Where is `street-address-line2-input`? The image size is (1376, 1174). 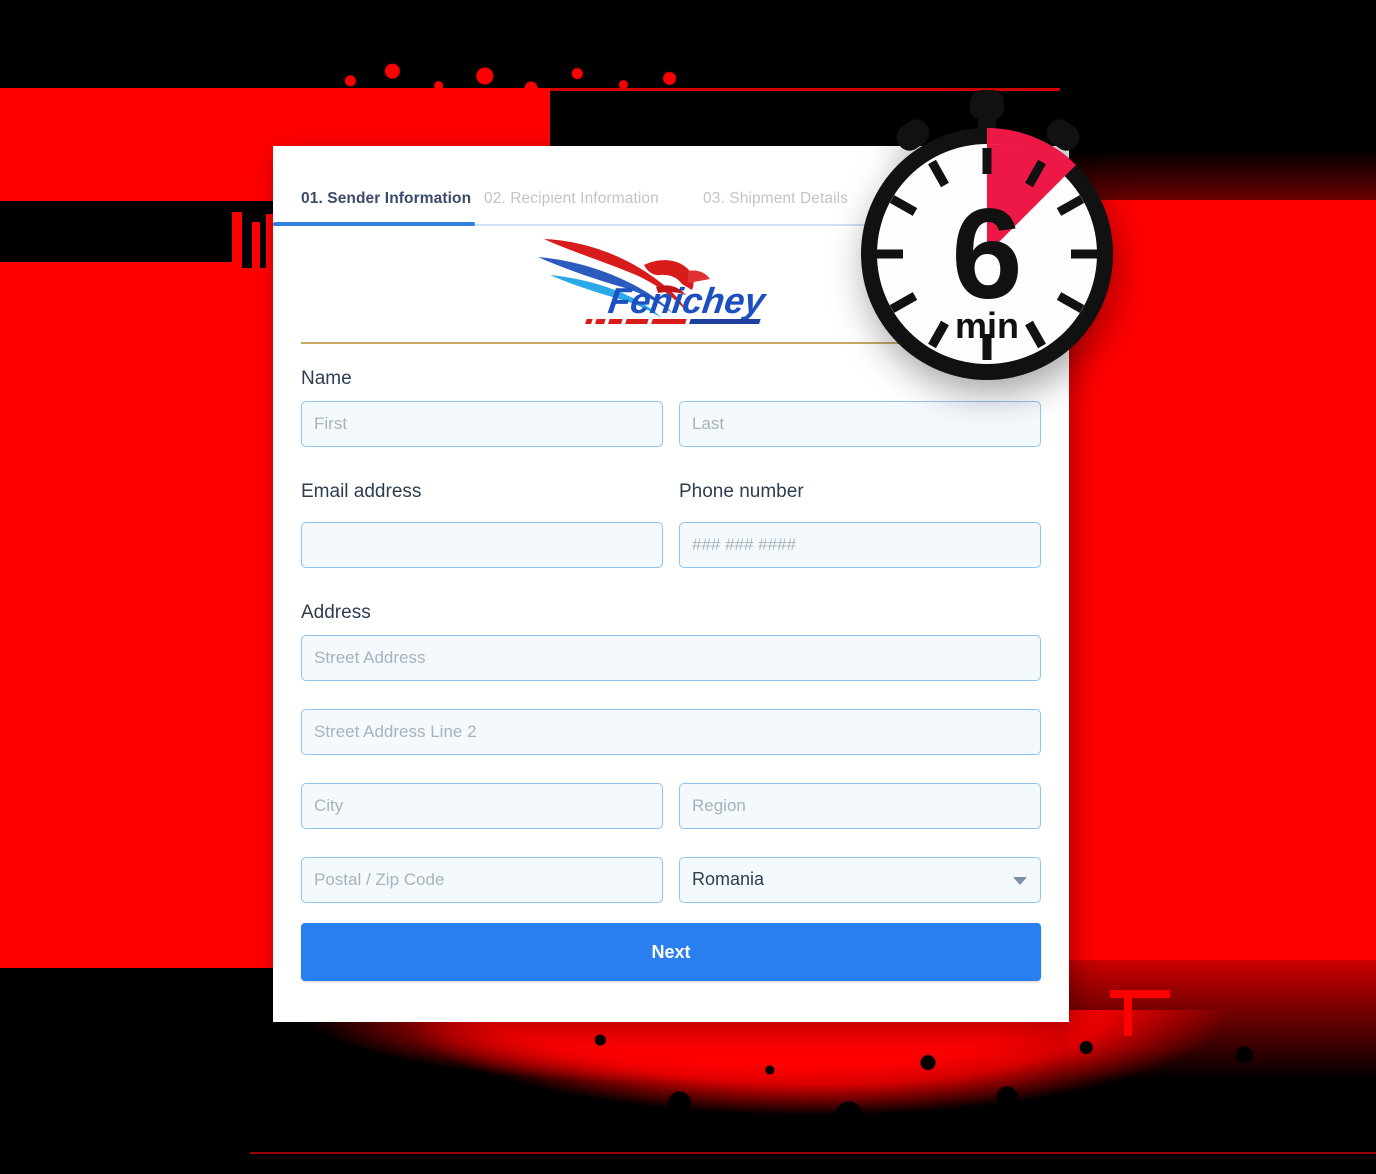 street-address-line2-input is located at coordinates (671, 732).